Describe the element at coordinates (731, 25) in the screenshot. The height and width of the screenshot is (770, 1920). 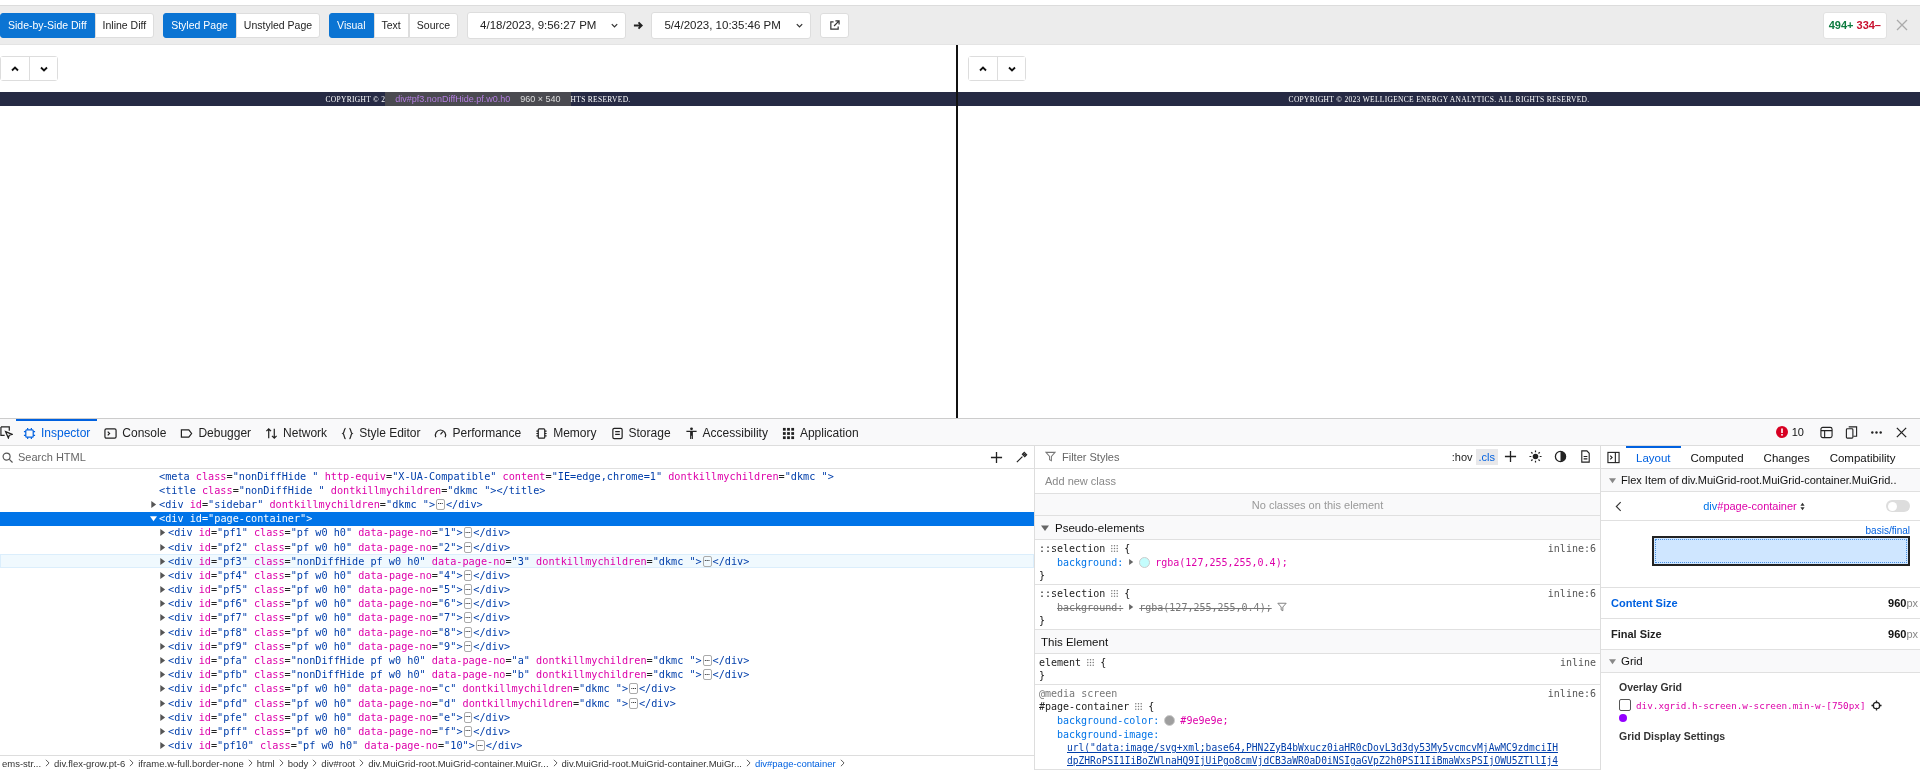
I see `to-date-select: 5/4/2023, 10:35:46 PM` at that location.